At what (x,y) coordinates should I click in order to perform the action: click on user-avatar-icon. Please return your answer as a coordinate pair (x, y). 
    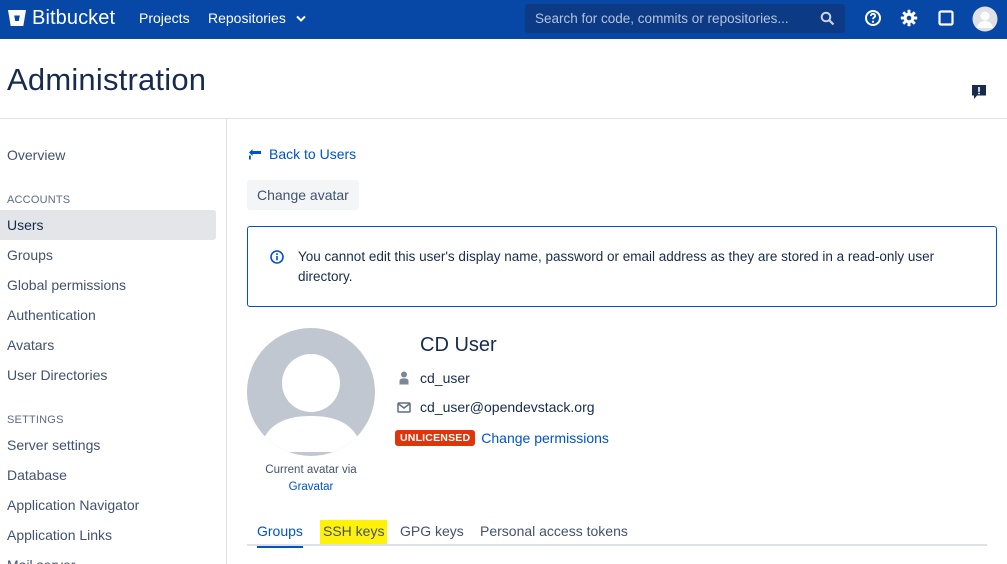
    Looking at the image, I should click on (985, 19).